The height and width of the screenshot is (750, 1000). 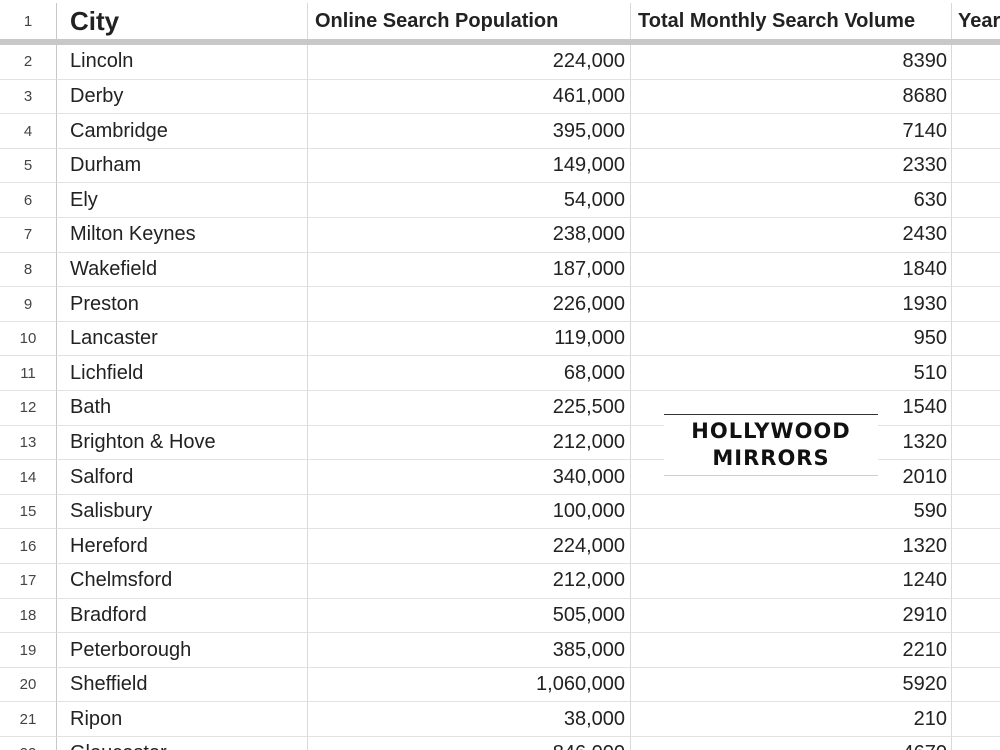 I want to click on row-number: 3, so click(x=28, y=97).